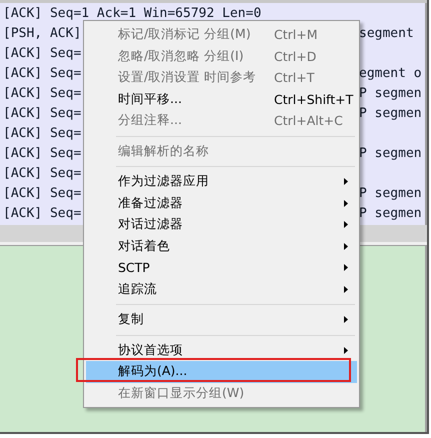  What do you see at coordinates (221, 99) in the screenshot?
I see `menu-item: 时间平移... Ctrl+Shift+T` at bounding box center [221, 99].